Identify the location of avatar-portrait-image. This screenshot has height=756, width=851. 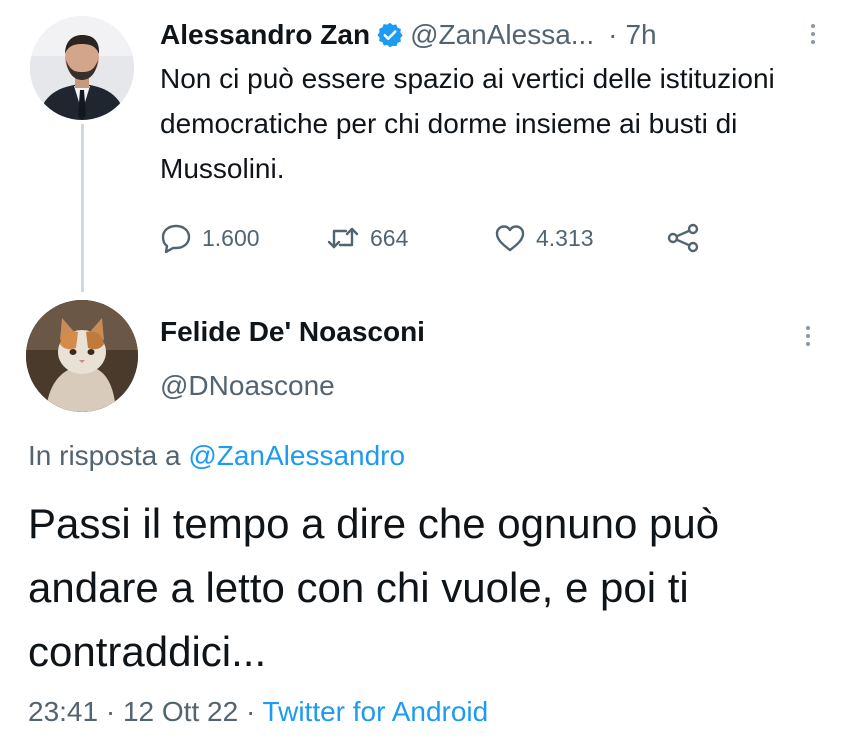
(82, 68).